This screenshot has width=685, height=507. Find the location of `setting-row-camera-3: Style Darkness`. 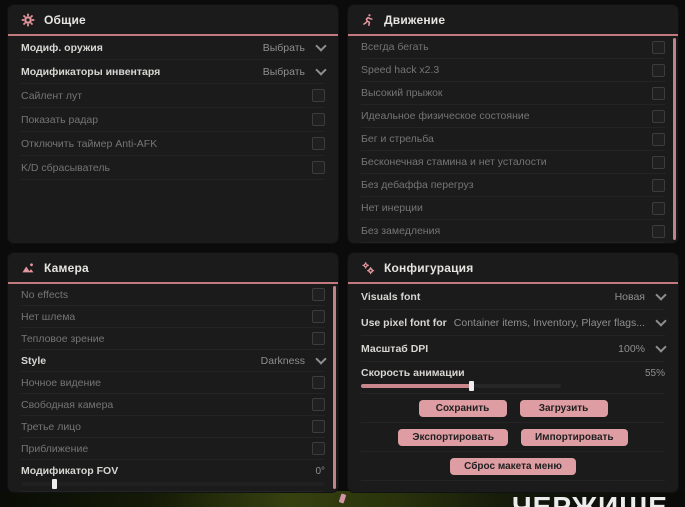

setting-row-camera-3: Style Darkness is located at coordinates (174, 361).